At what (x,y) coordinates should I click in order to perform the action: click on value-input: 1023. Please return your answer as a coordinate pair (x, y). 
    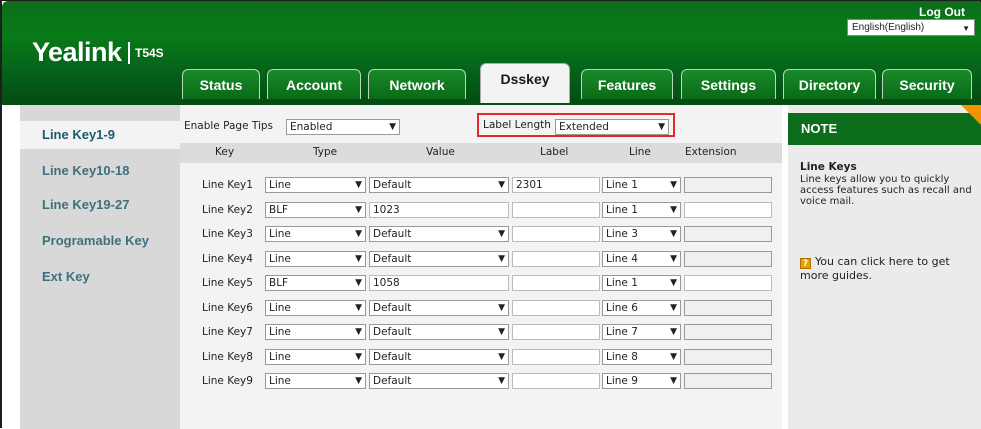
    Looking at the image, I should click on (439, 210).